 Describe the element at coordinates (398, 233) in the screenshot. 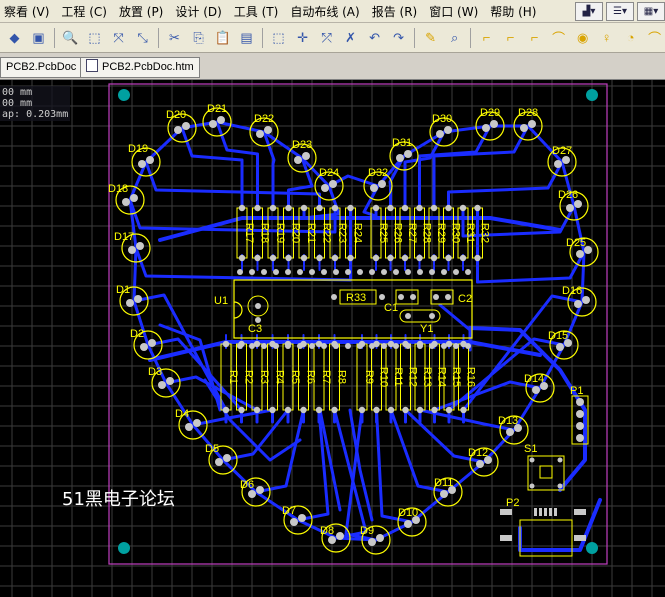

I see `resistor-label: R26` at that location.